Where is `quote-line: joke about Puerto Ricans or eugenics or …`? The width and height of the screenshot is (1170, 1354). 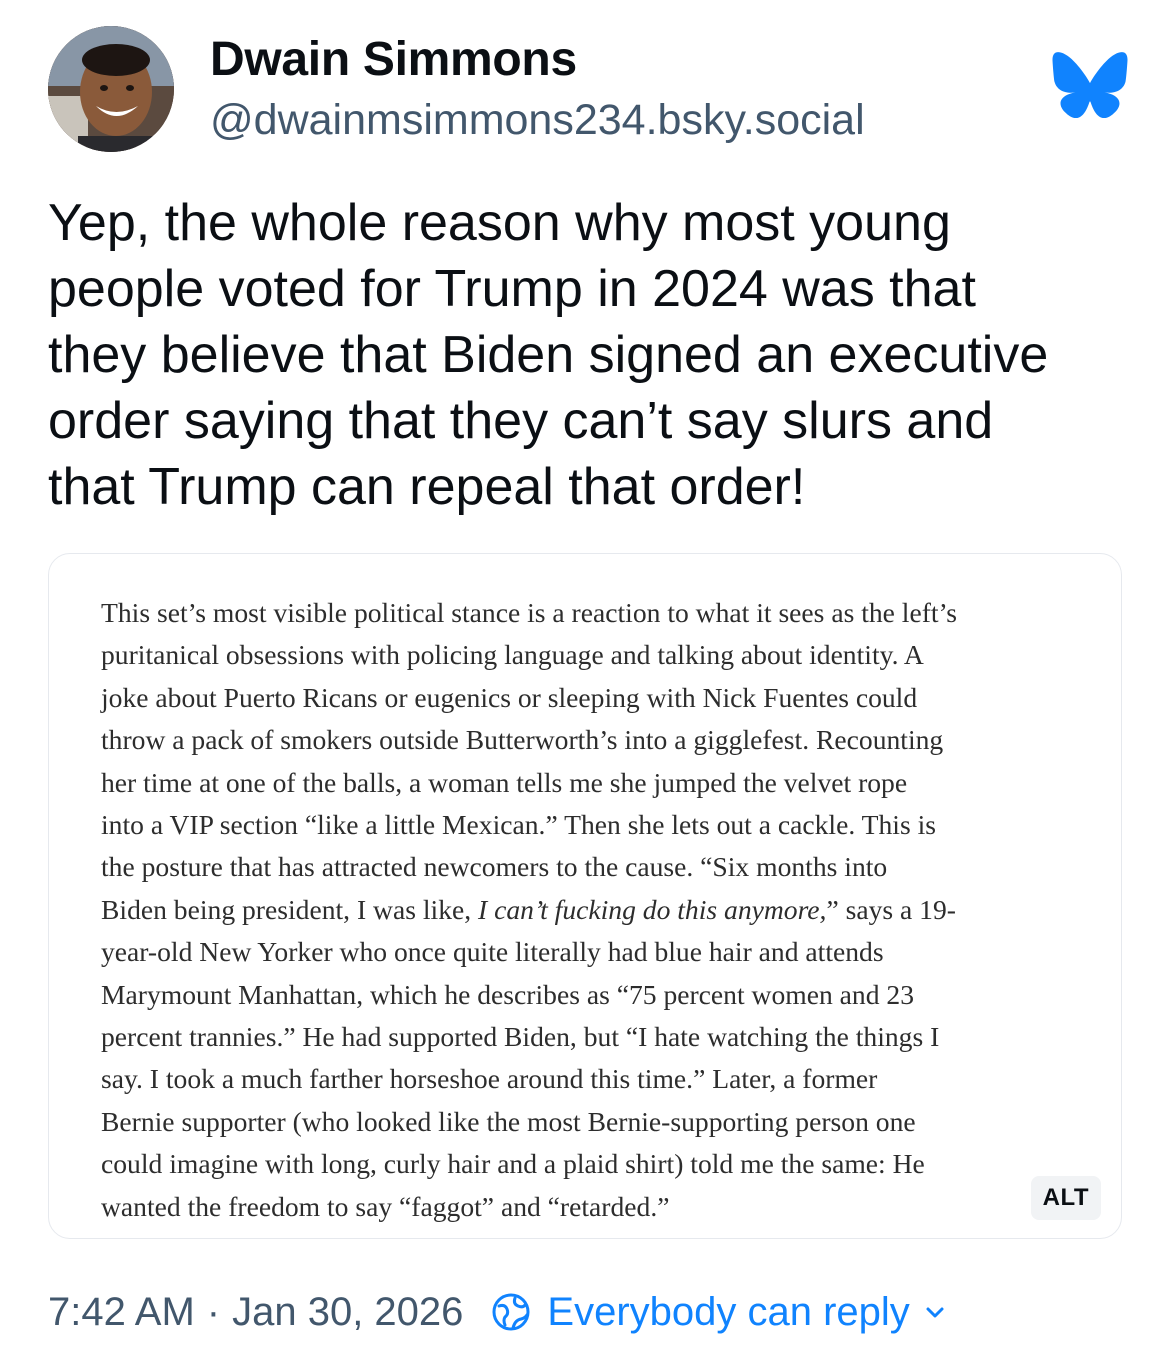
quote-line: joke about Puerto Ricans or eugenics or … is located at coordinates (509, 697).